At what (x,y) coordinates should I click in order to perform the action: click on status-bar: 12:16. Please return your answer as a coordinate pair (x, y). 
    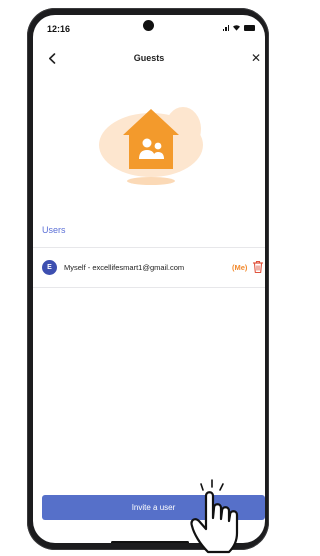
    Looking at the image, I should click on (149, 28).